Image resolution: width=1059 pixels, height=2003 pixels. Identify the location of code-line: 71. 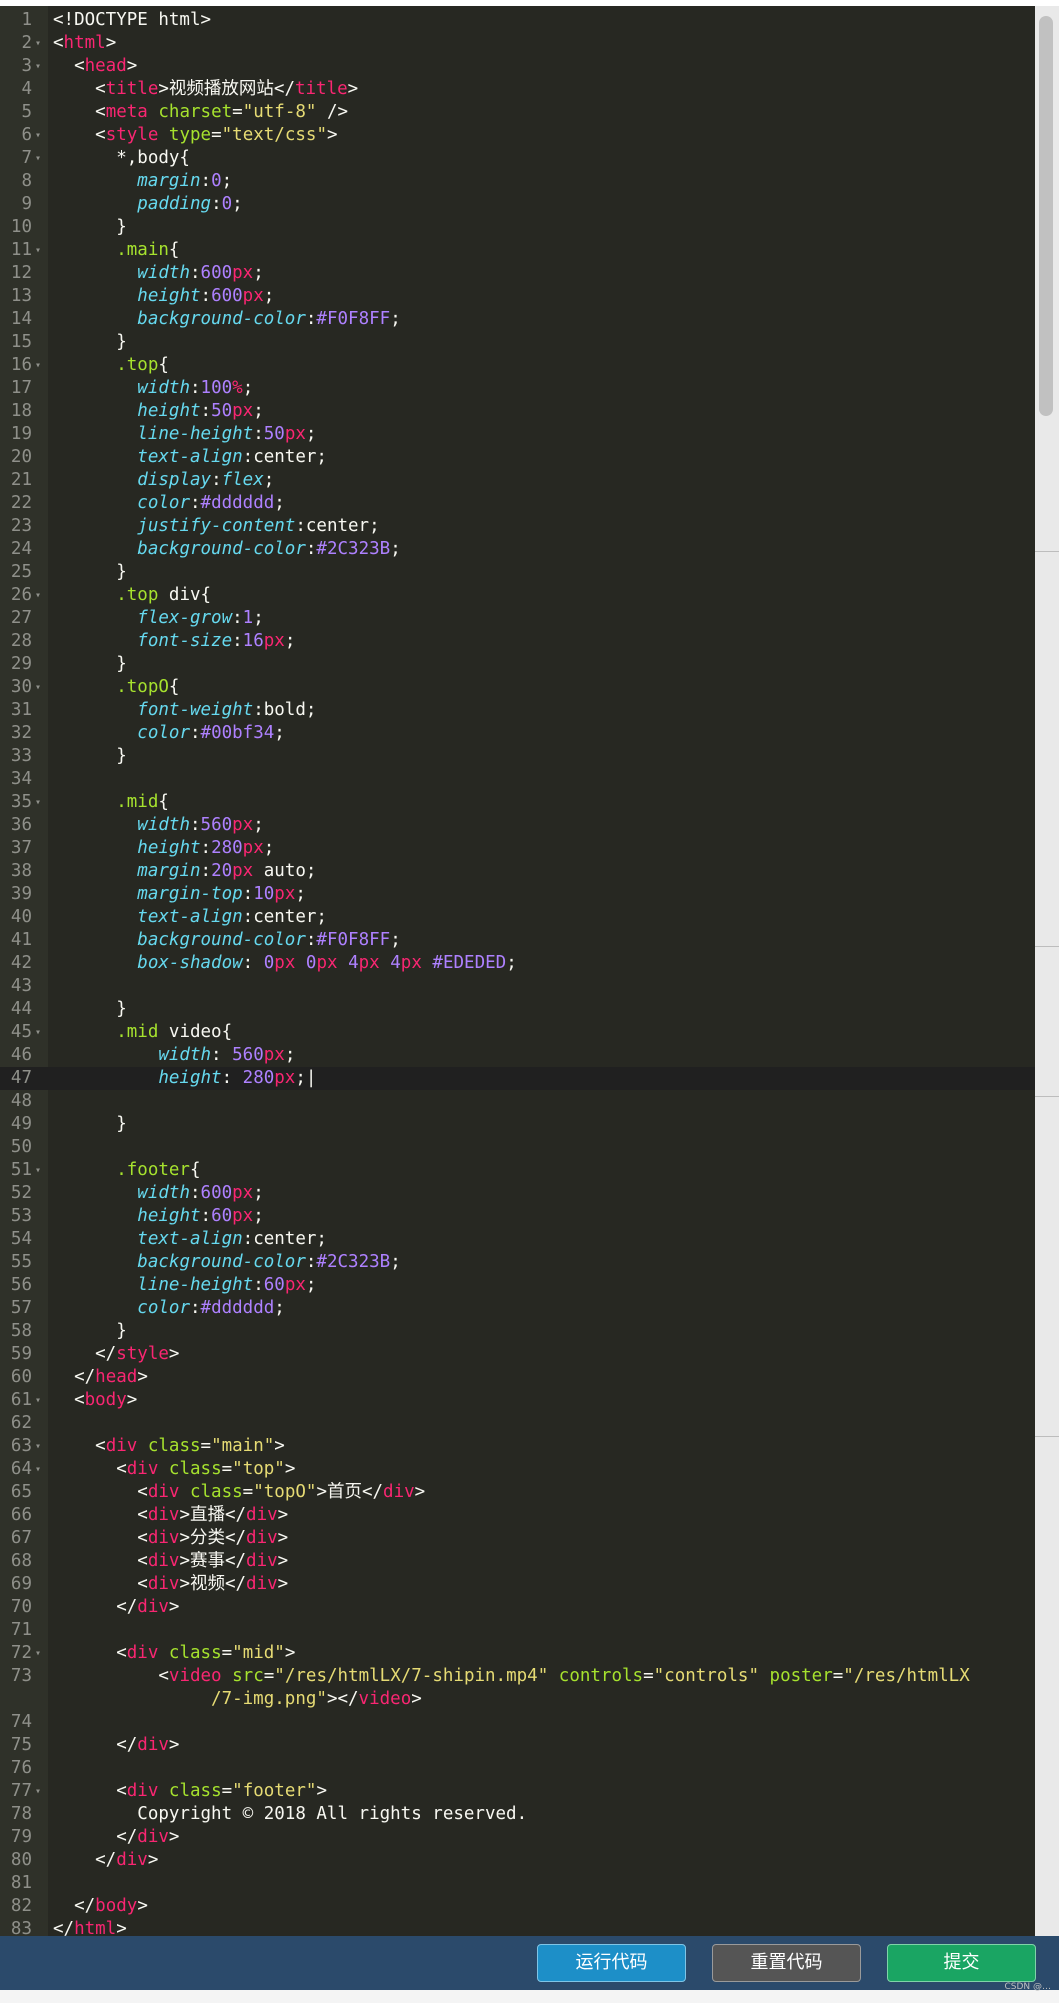
(517, 1630).